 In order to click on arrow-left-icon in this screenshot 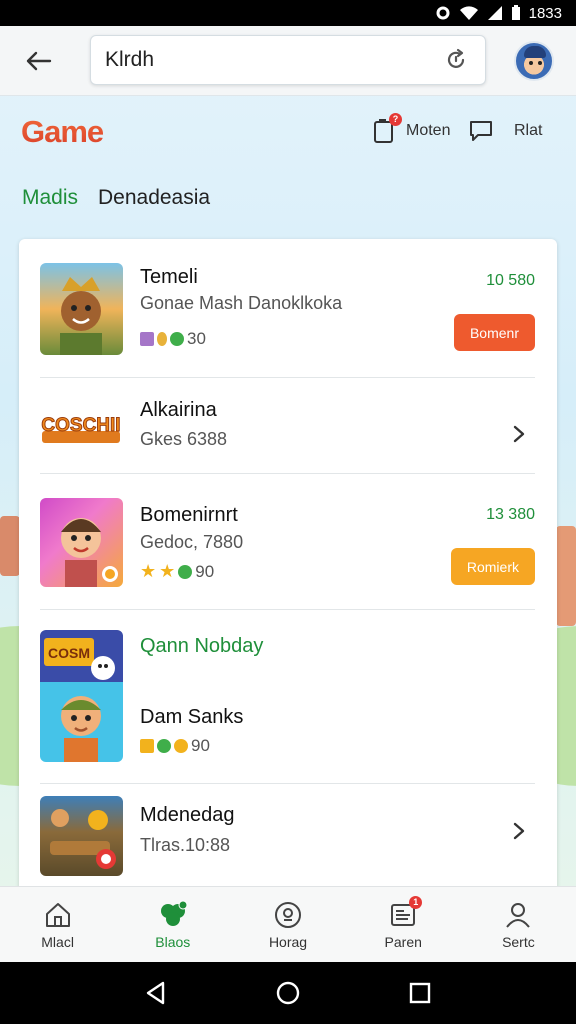, I will do `click(39, 61)`.